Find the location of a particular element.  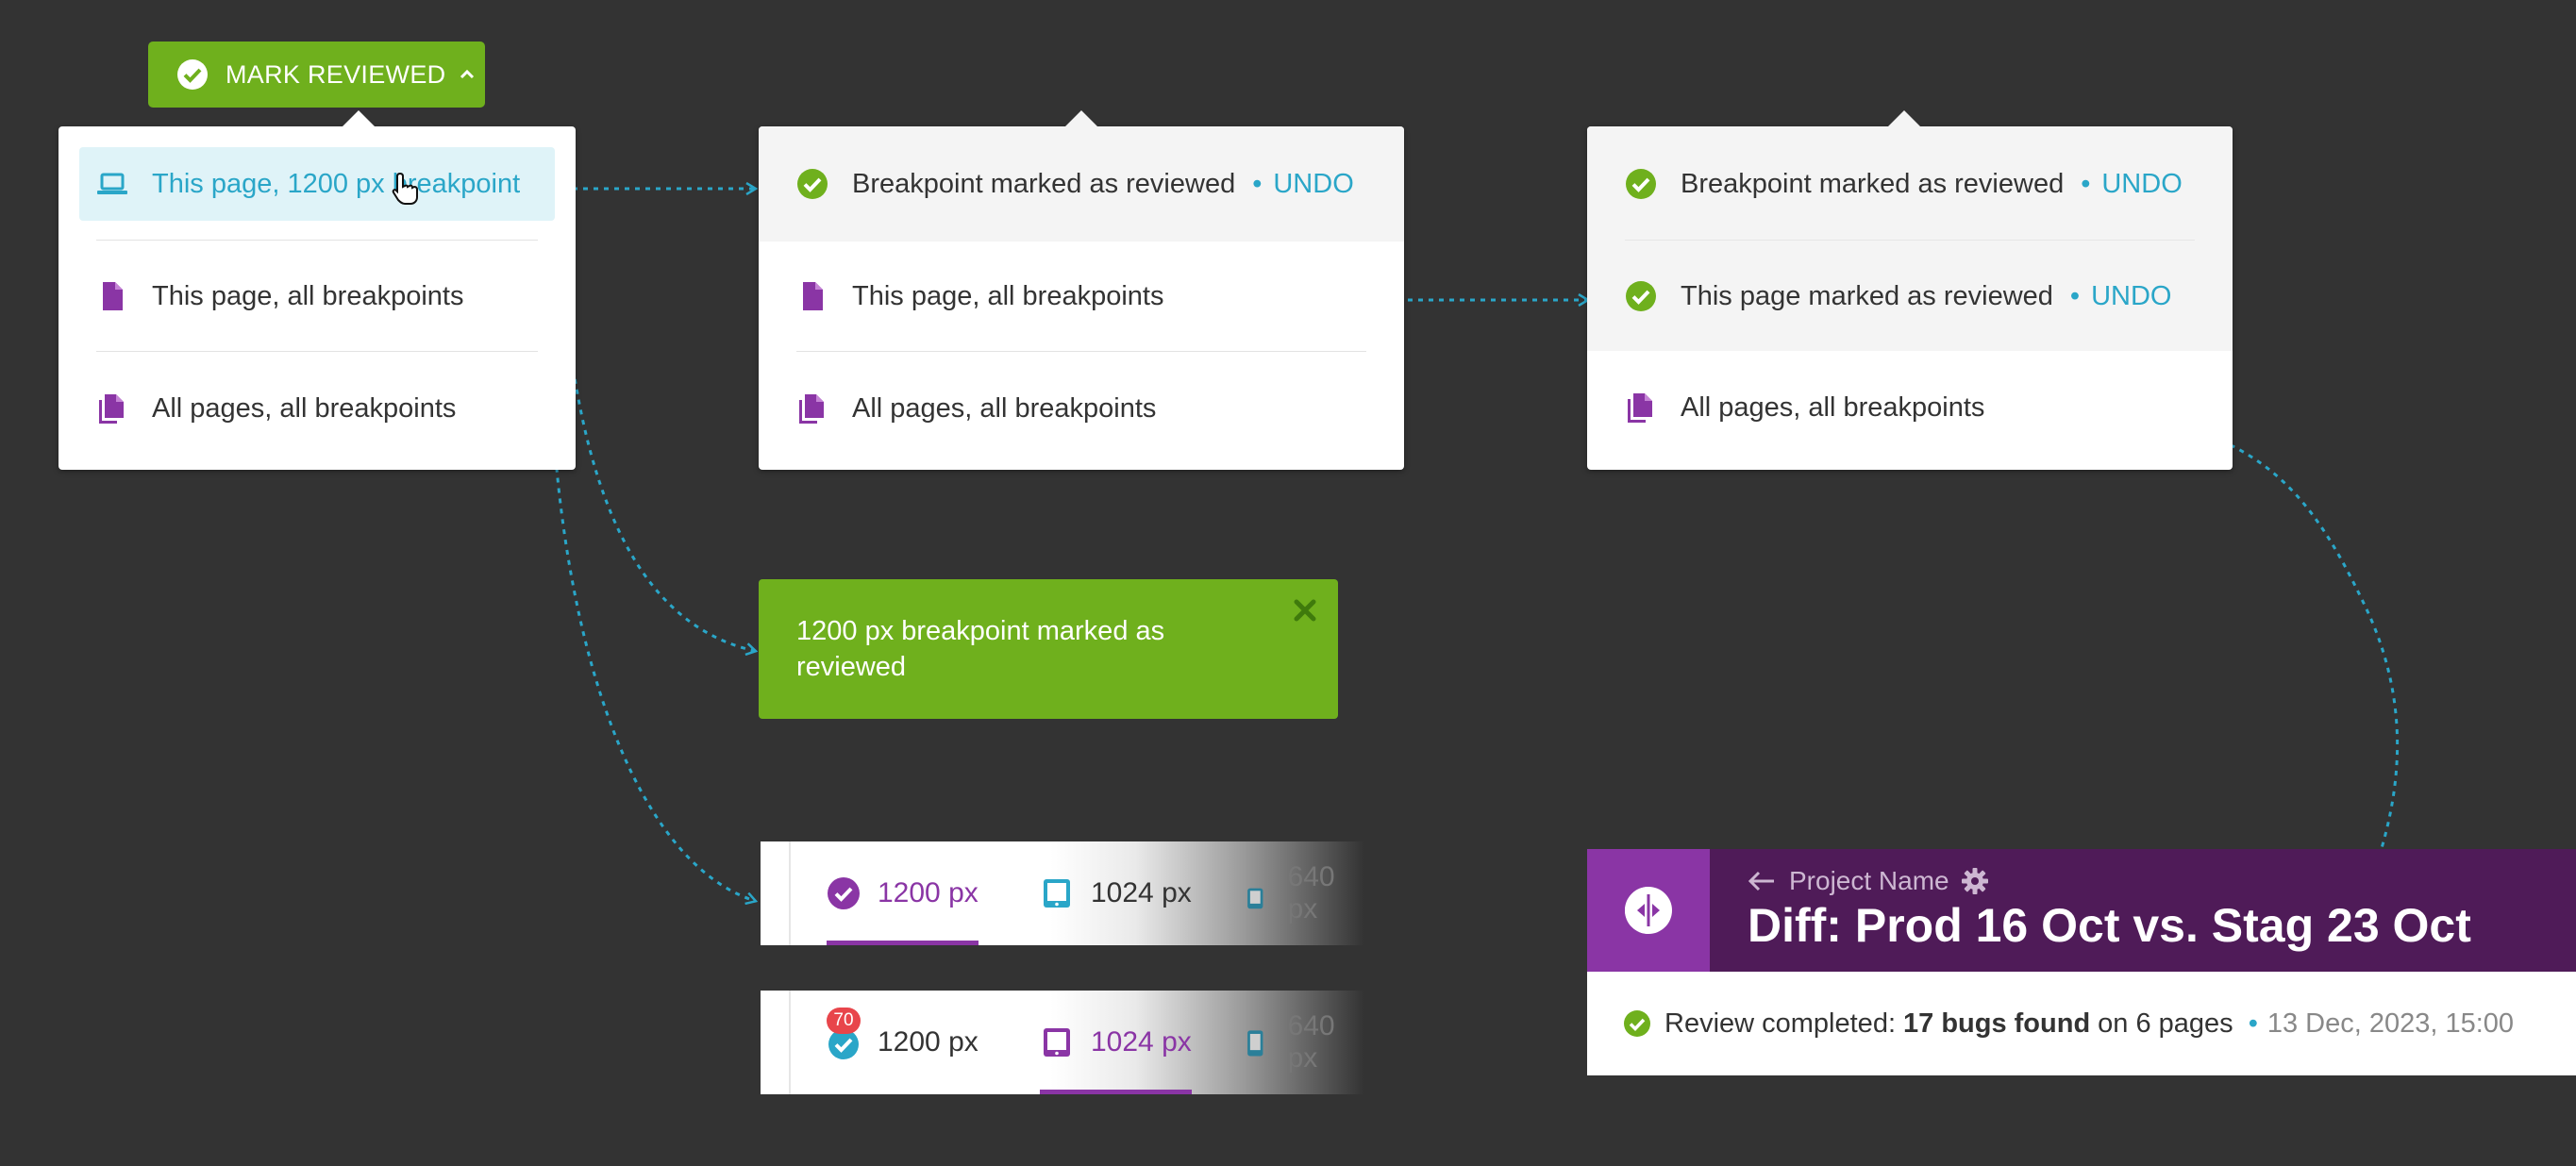

back-to-project: Project Name is located at coordinates (1868, 881).